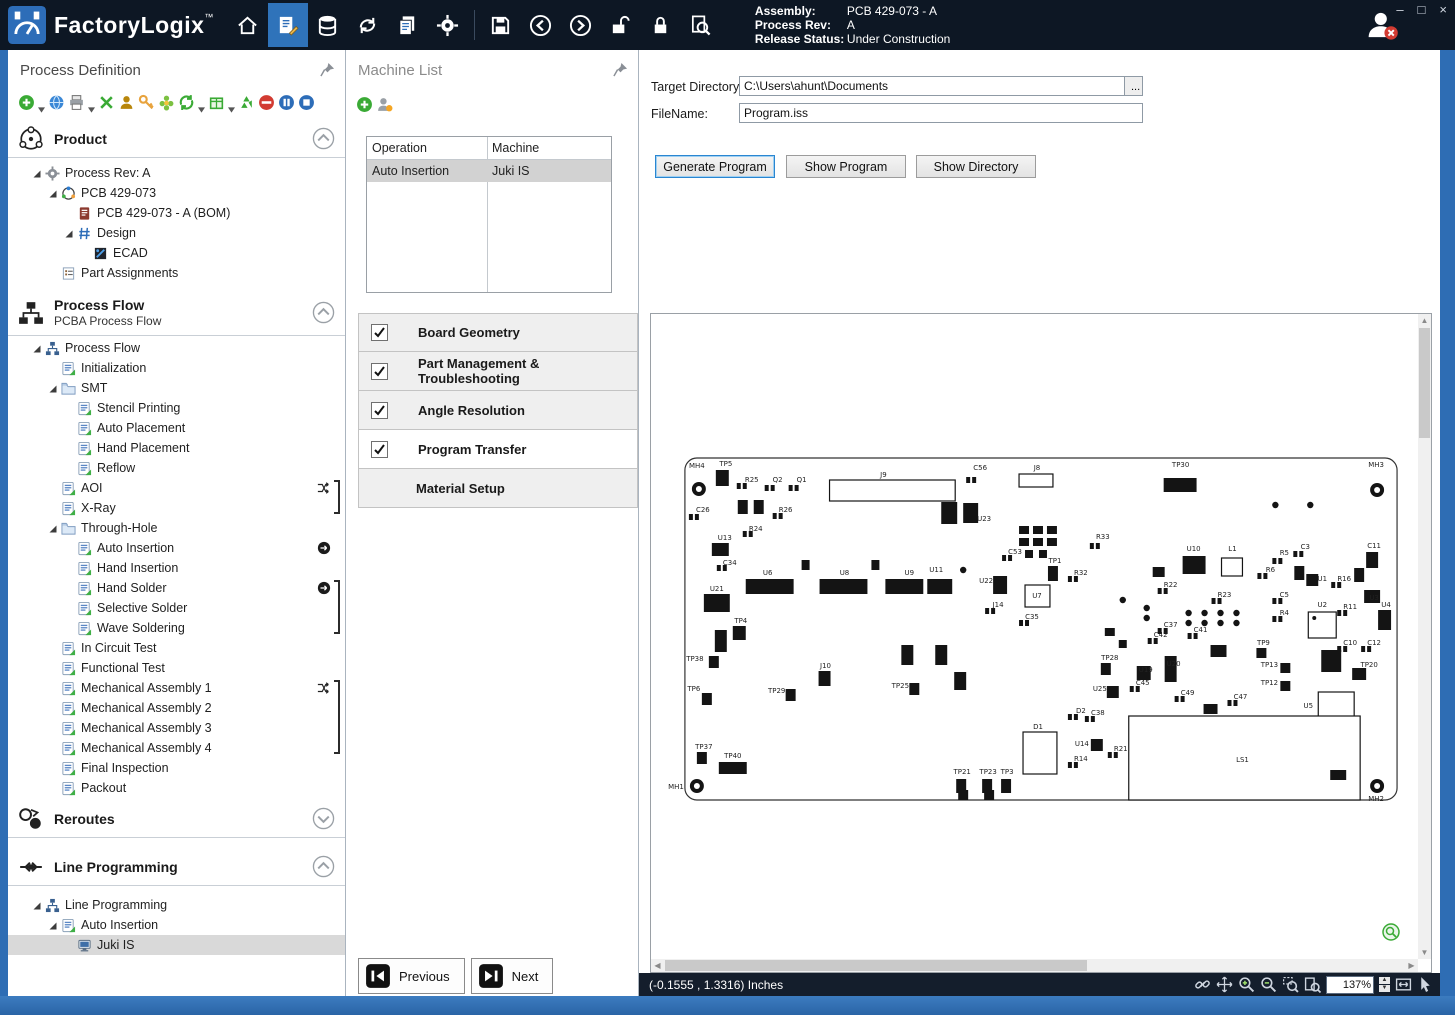  Describe the element at coordinates (1443, 9) in the screenshot. I see `close-button: ×` at that location.